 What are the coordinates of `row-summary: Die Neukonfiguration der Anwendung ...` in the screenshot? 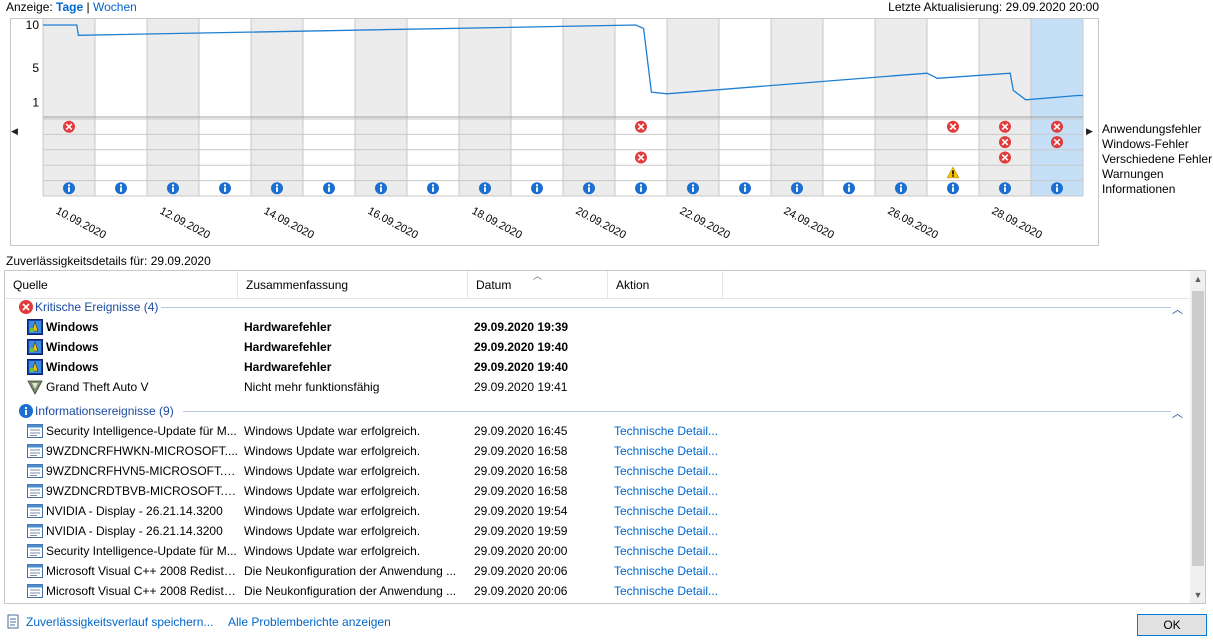 It's located at (350, 571).